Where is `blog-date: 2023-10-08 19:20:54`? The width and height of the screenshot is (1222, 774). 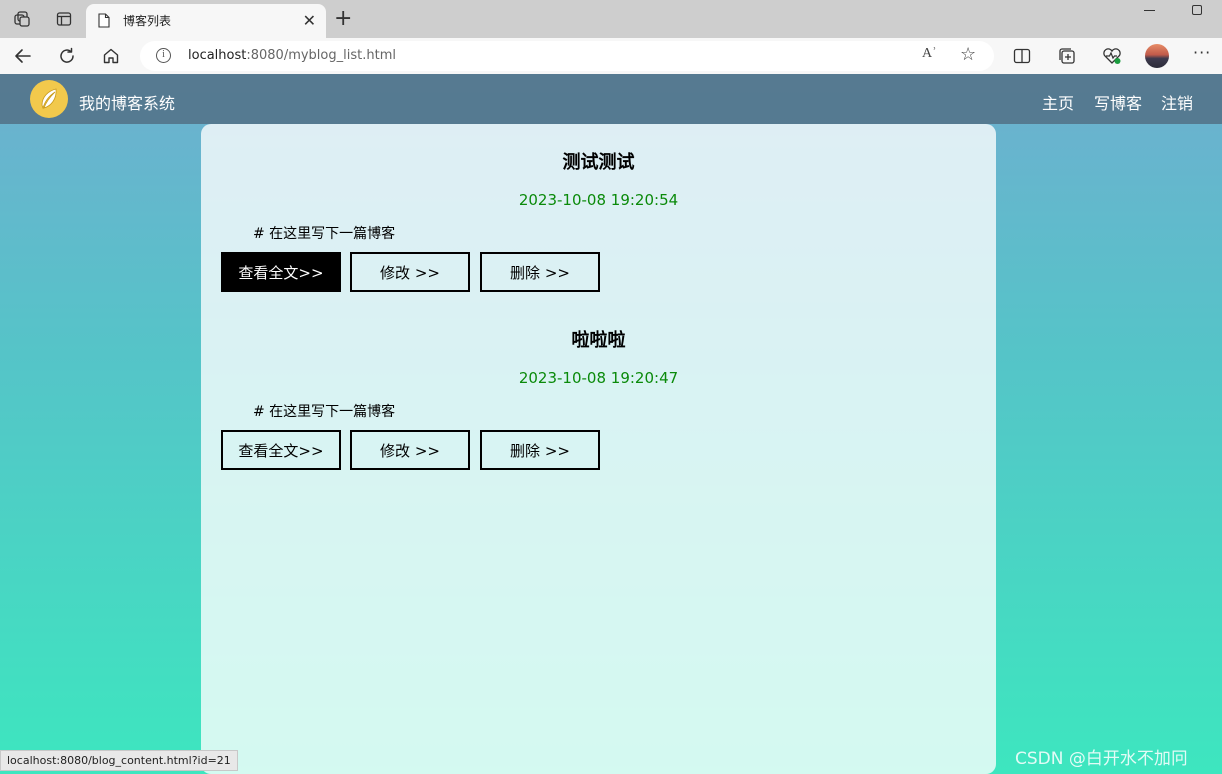
blog-date: 2023-10-08 19:20:54 is located at coordinates (598, 200).